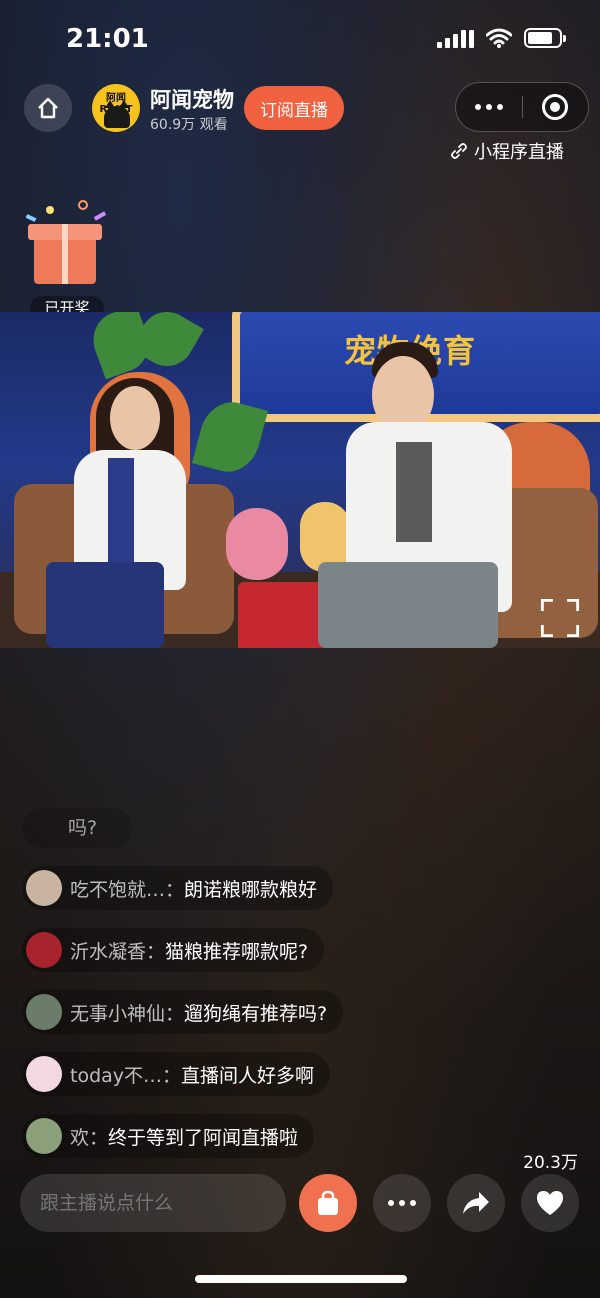 The height and width of the screenshot is (1298, 600). I want to click on fullscreen-icon, so click(560, 618).